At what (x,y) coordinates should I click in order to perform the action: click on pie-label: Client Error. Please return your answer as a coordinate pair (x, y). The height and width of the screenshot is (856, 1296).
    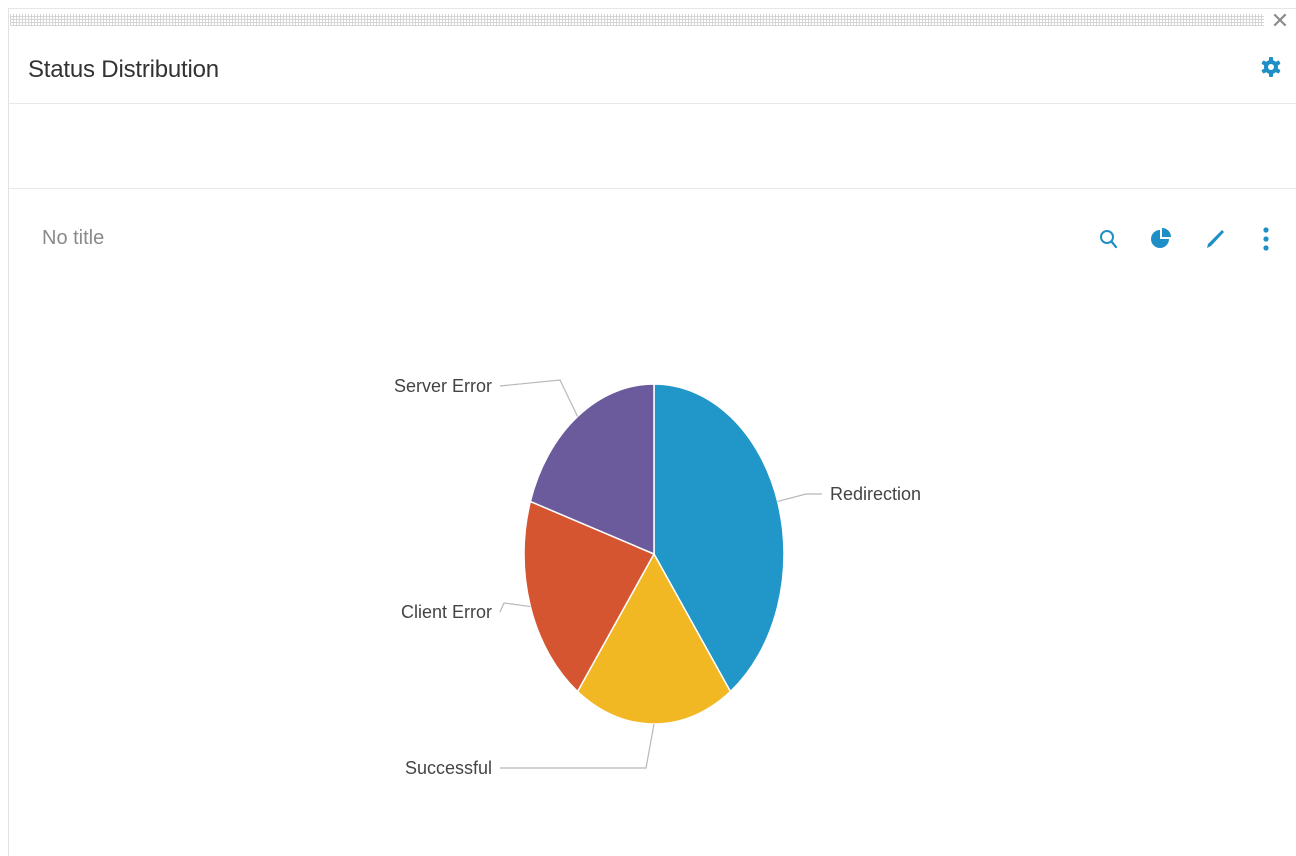
    Looking at the image, I should click on (446, 612).